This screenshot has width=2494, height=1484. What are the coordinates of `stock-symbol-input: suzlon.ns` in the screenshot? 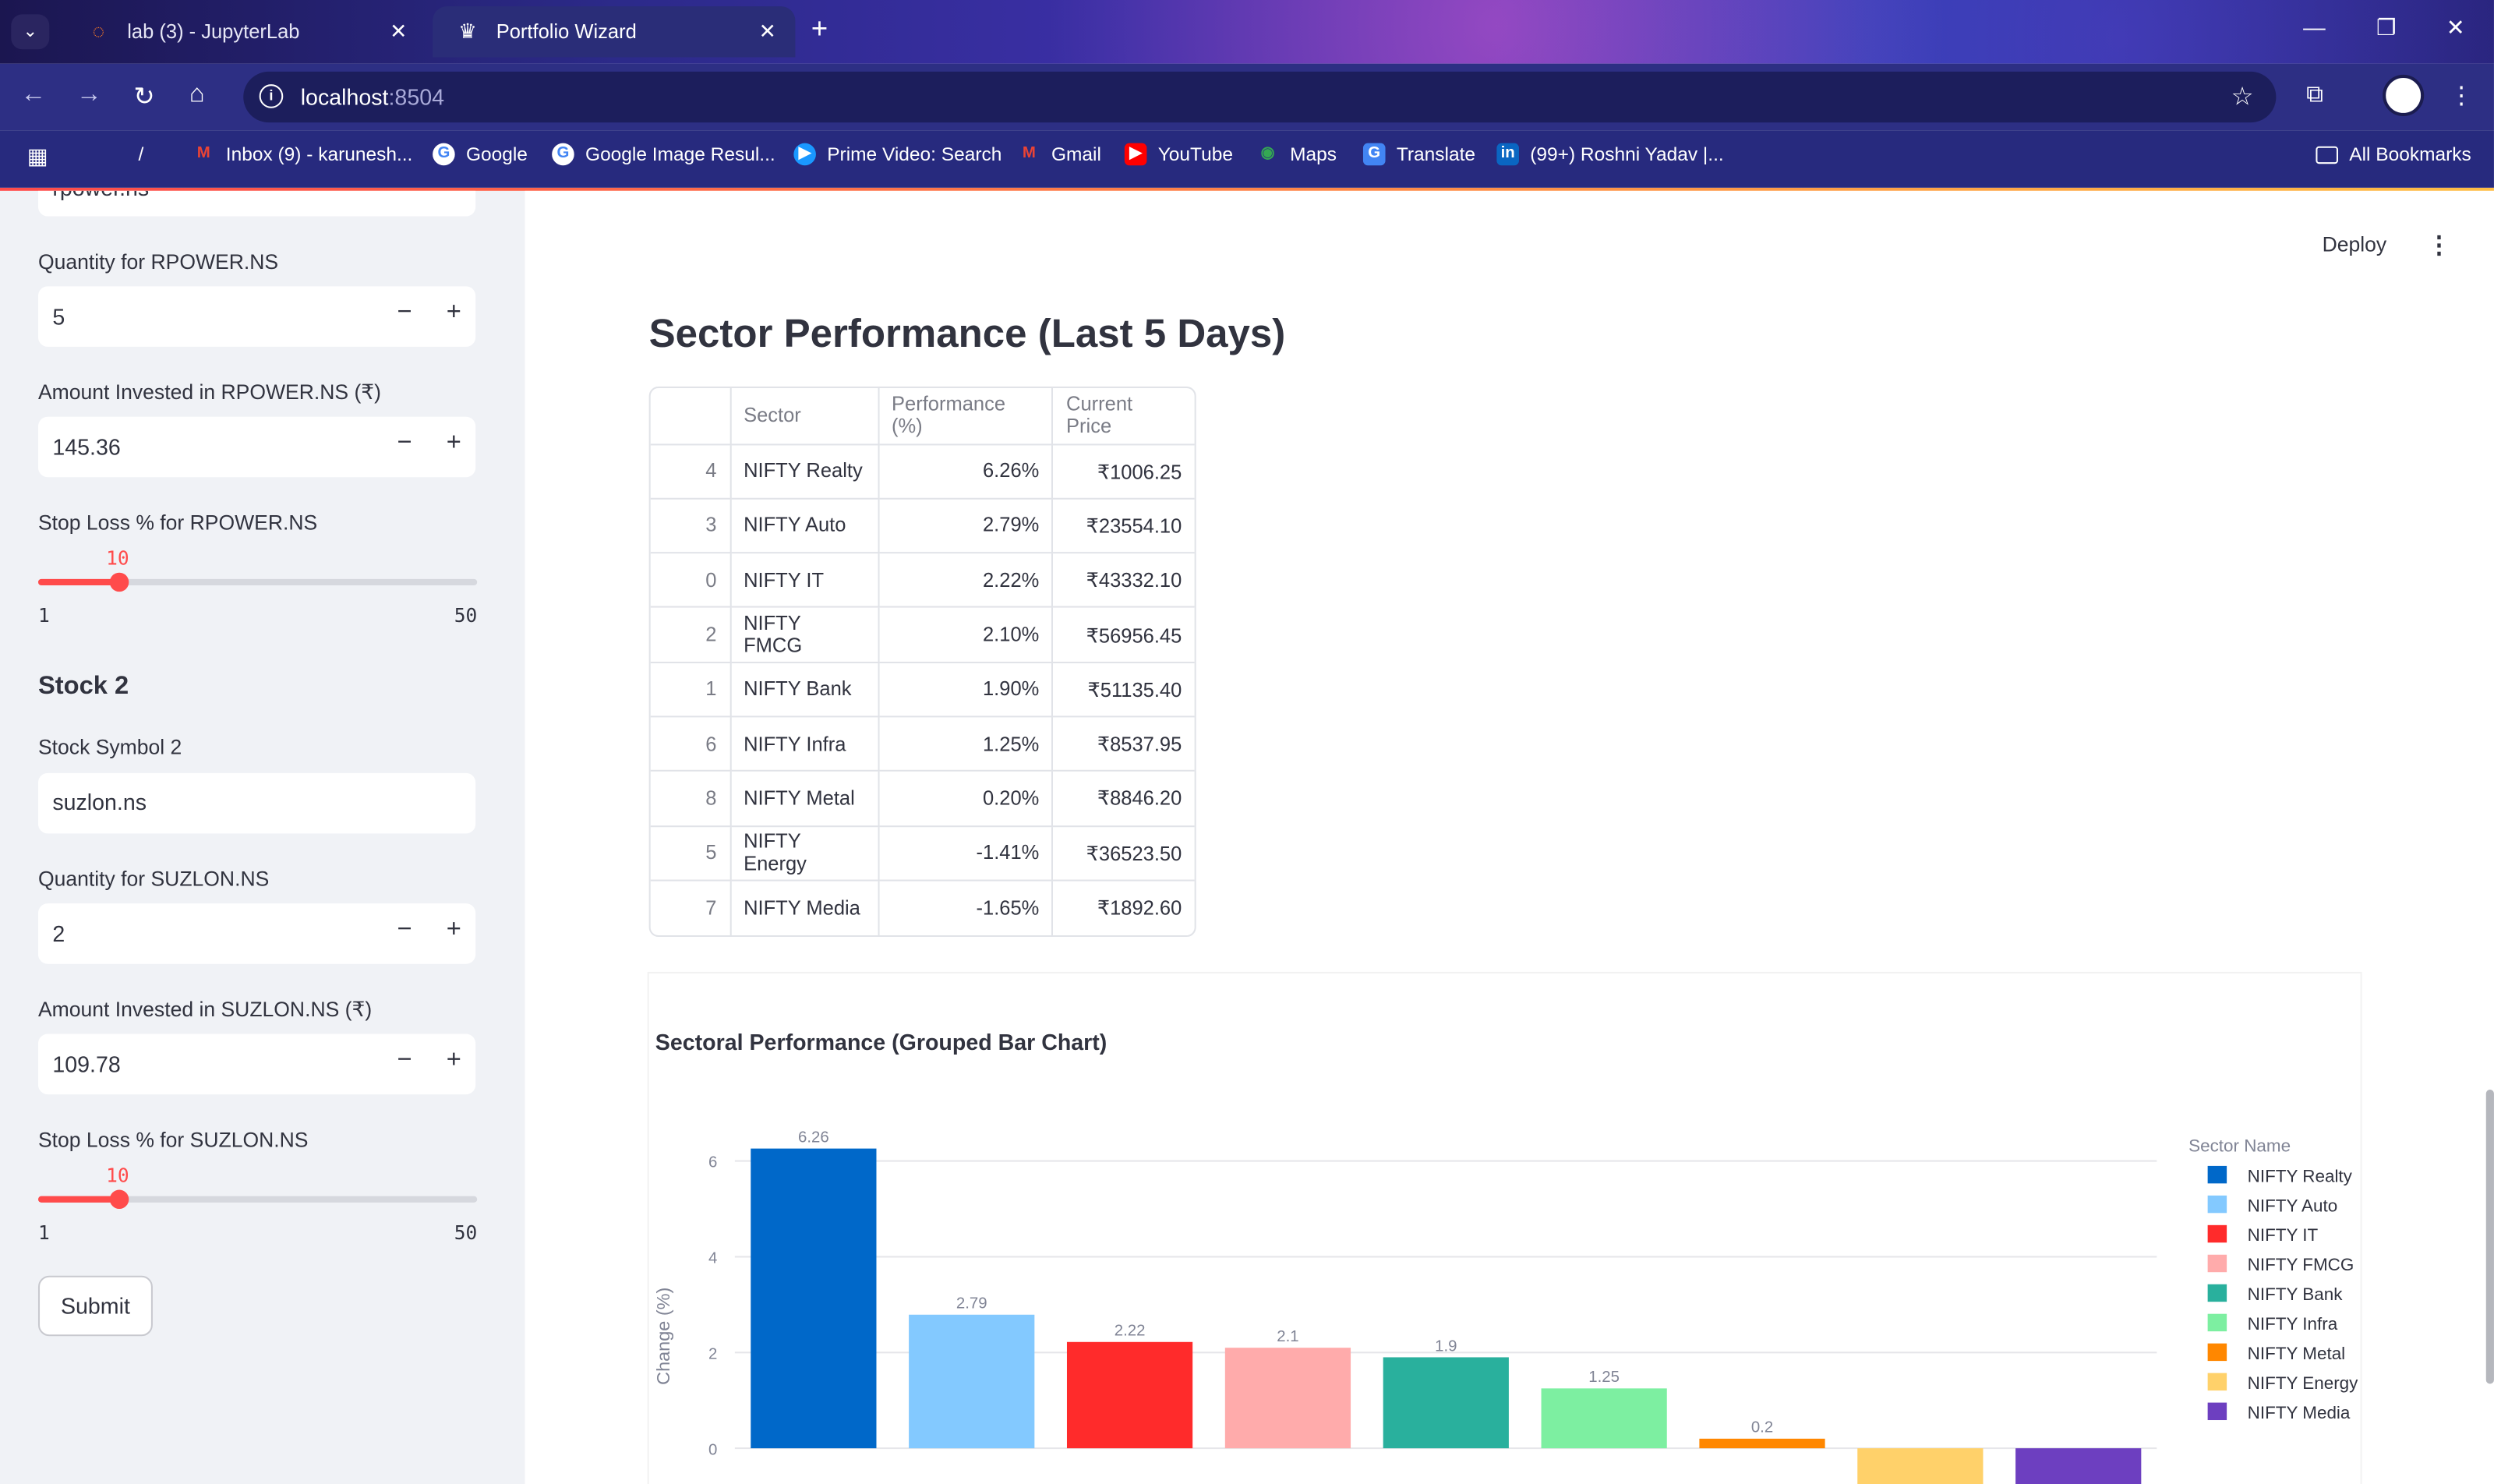 It's located at (256, 803).